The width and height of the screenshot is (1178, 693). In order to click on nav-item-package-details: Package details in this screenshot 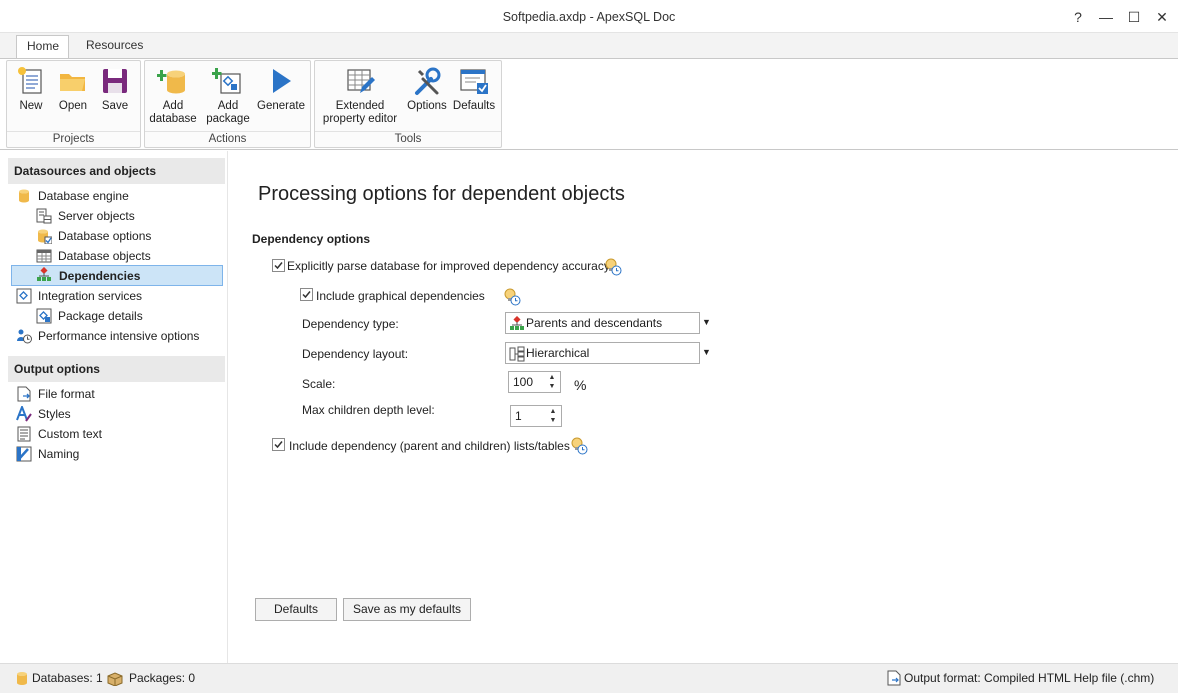, I will do `click(128, 316)`.